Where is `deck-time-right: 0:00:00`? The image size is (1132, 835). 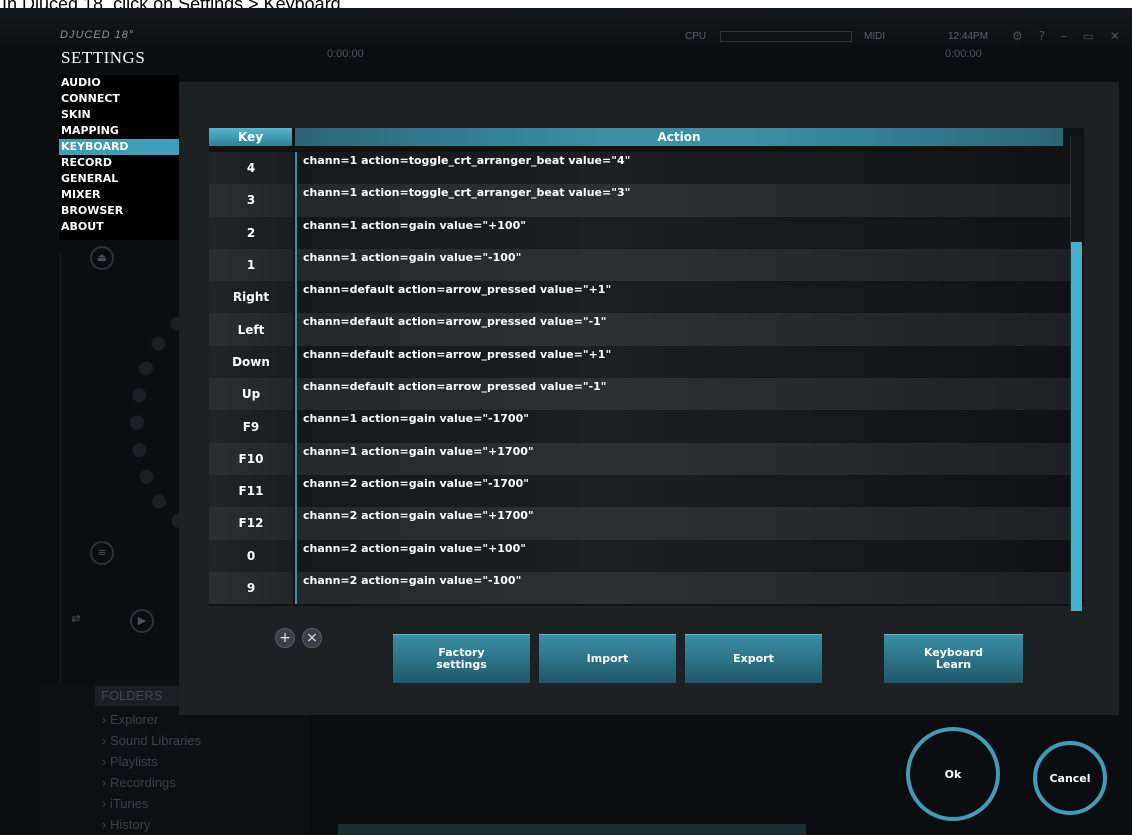 deck-time-right: 0:00:00 is located at coordinates (963, 54).